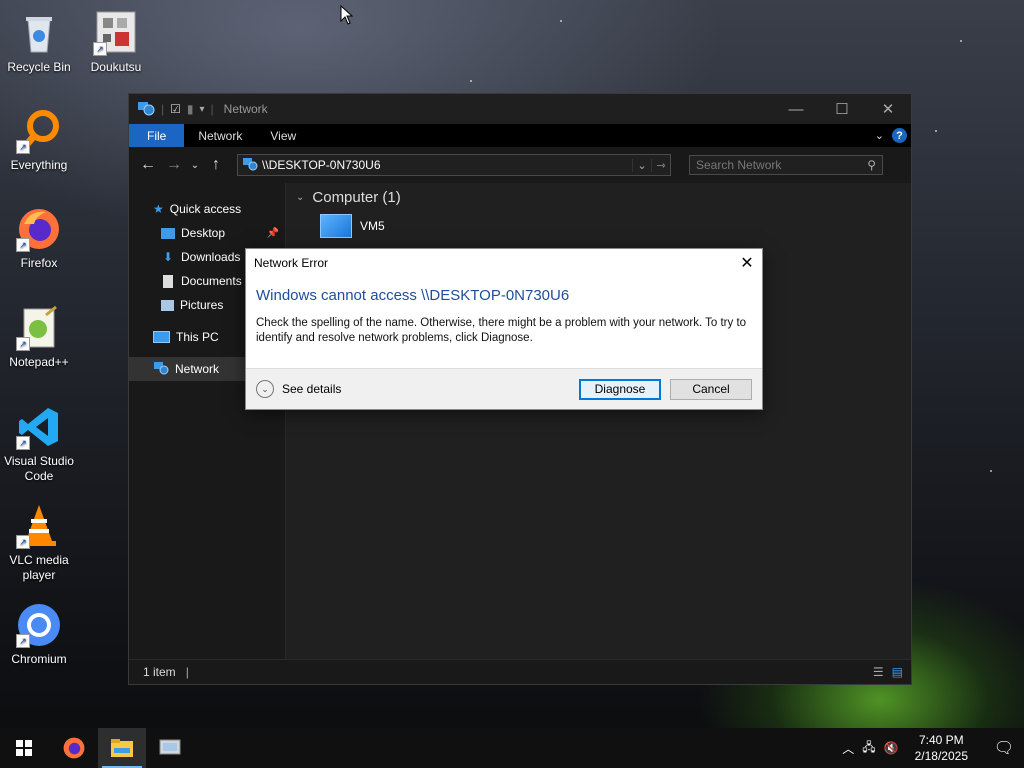 This screenshot has width=1024, height=768. What do you see at coordinates (211, 281) in the screenshot?
I see `nav-item-label: Documents` at bounding box center [211, 281].